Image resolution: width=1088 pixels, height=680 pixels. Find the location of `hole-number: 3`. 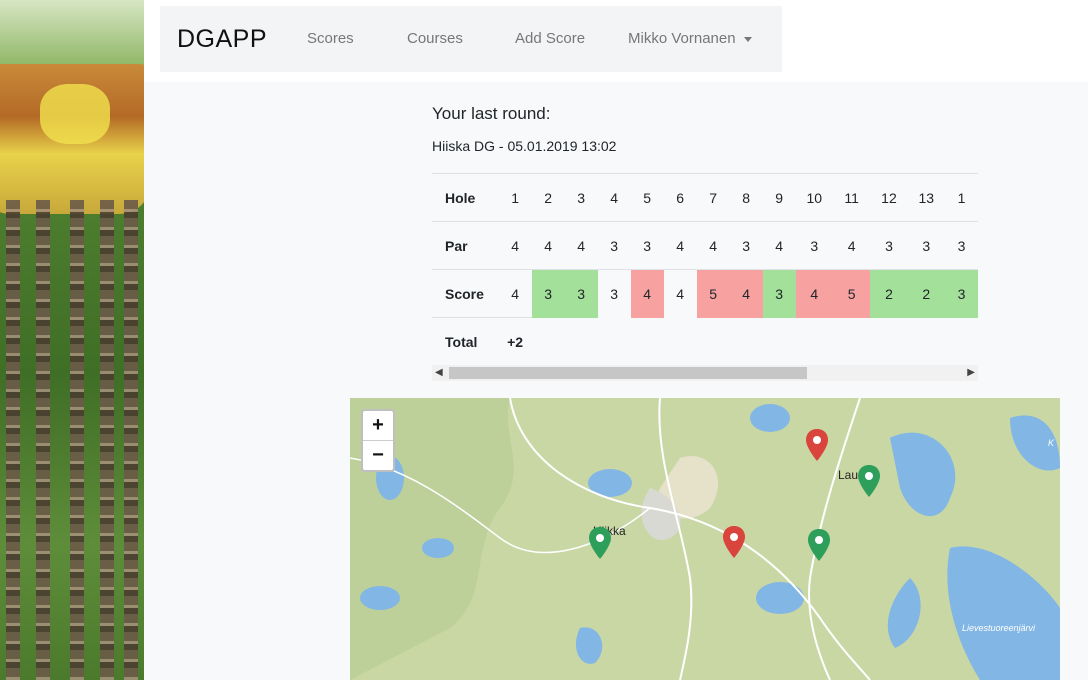

hole-number: 3 is located at coordinates (581, 197).